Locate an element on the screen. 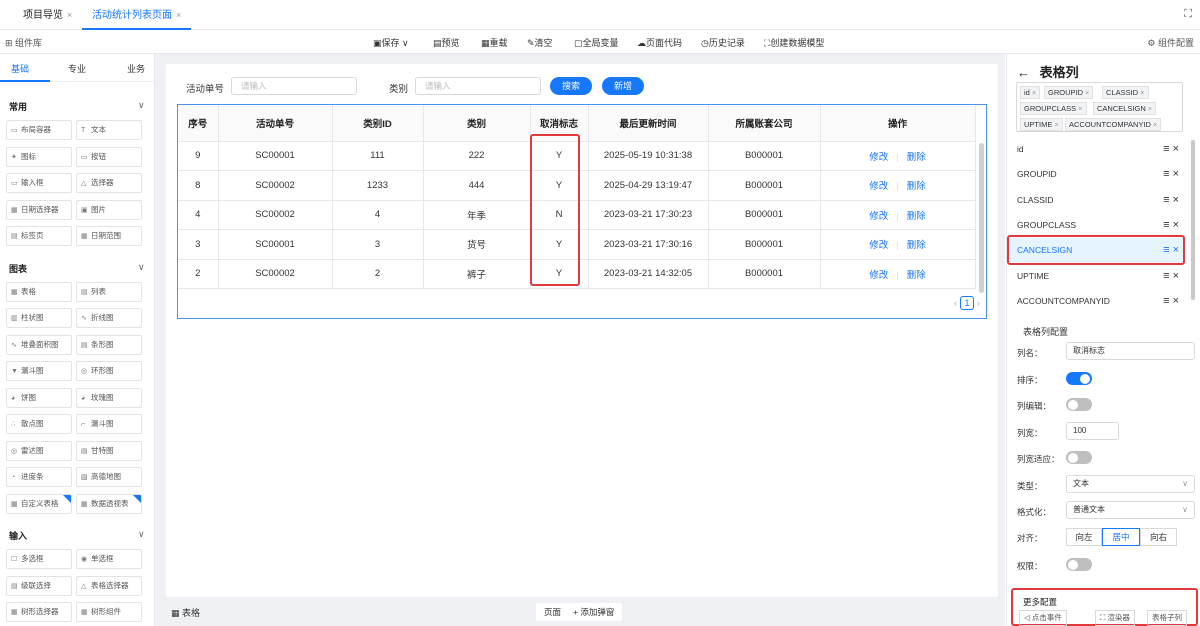 This screenshot has width=1200, height=626. column-chip: CLASSID × is located at coordinates (1125, 92).